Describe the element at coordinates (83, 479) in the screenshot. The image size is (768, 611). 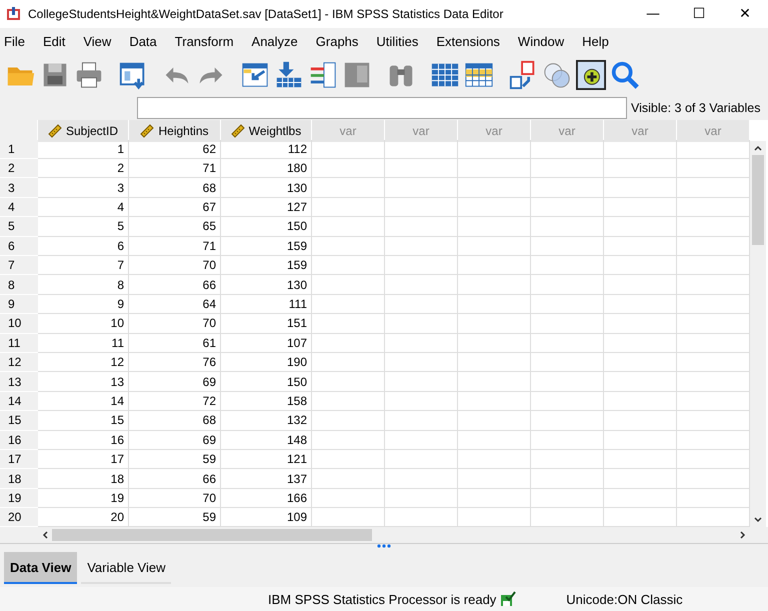
I see `table-cell: 18` at that location.